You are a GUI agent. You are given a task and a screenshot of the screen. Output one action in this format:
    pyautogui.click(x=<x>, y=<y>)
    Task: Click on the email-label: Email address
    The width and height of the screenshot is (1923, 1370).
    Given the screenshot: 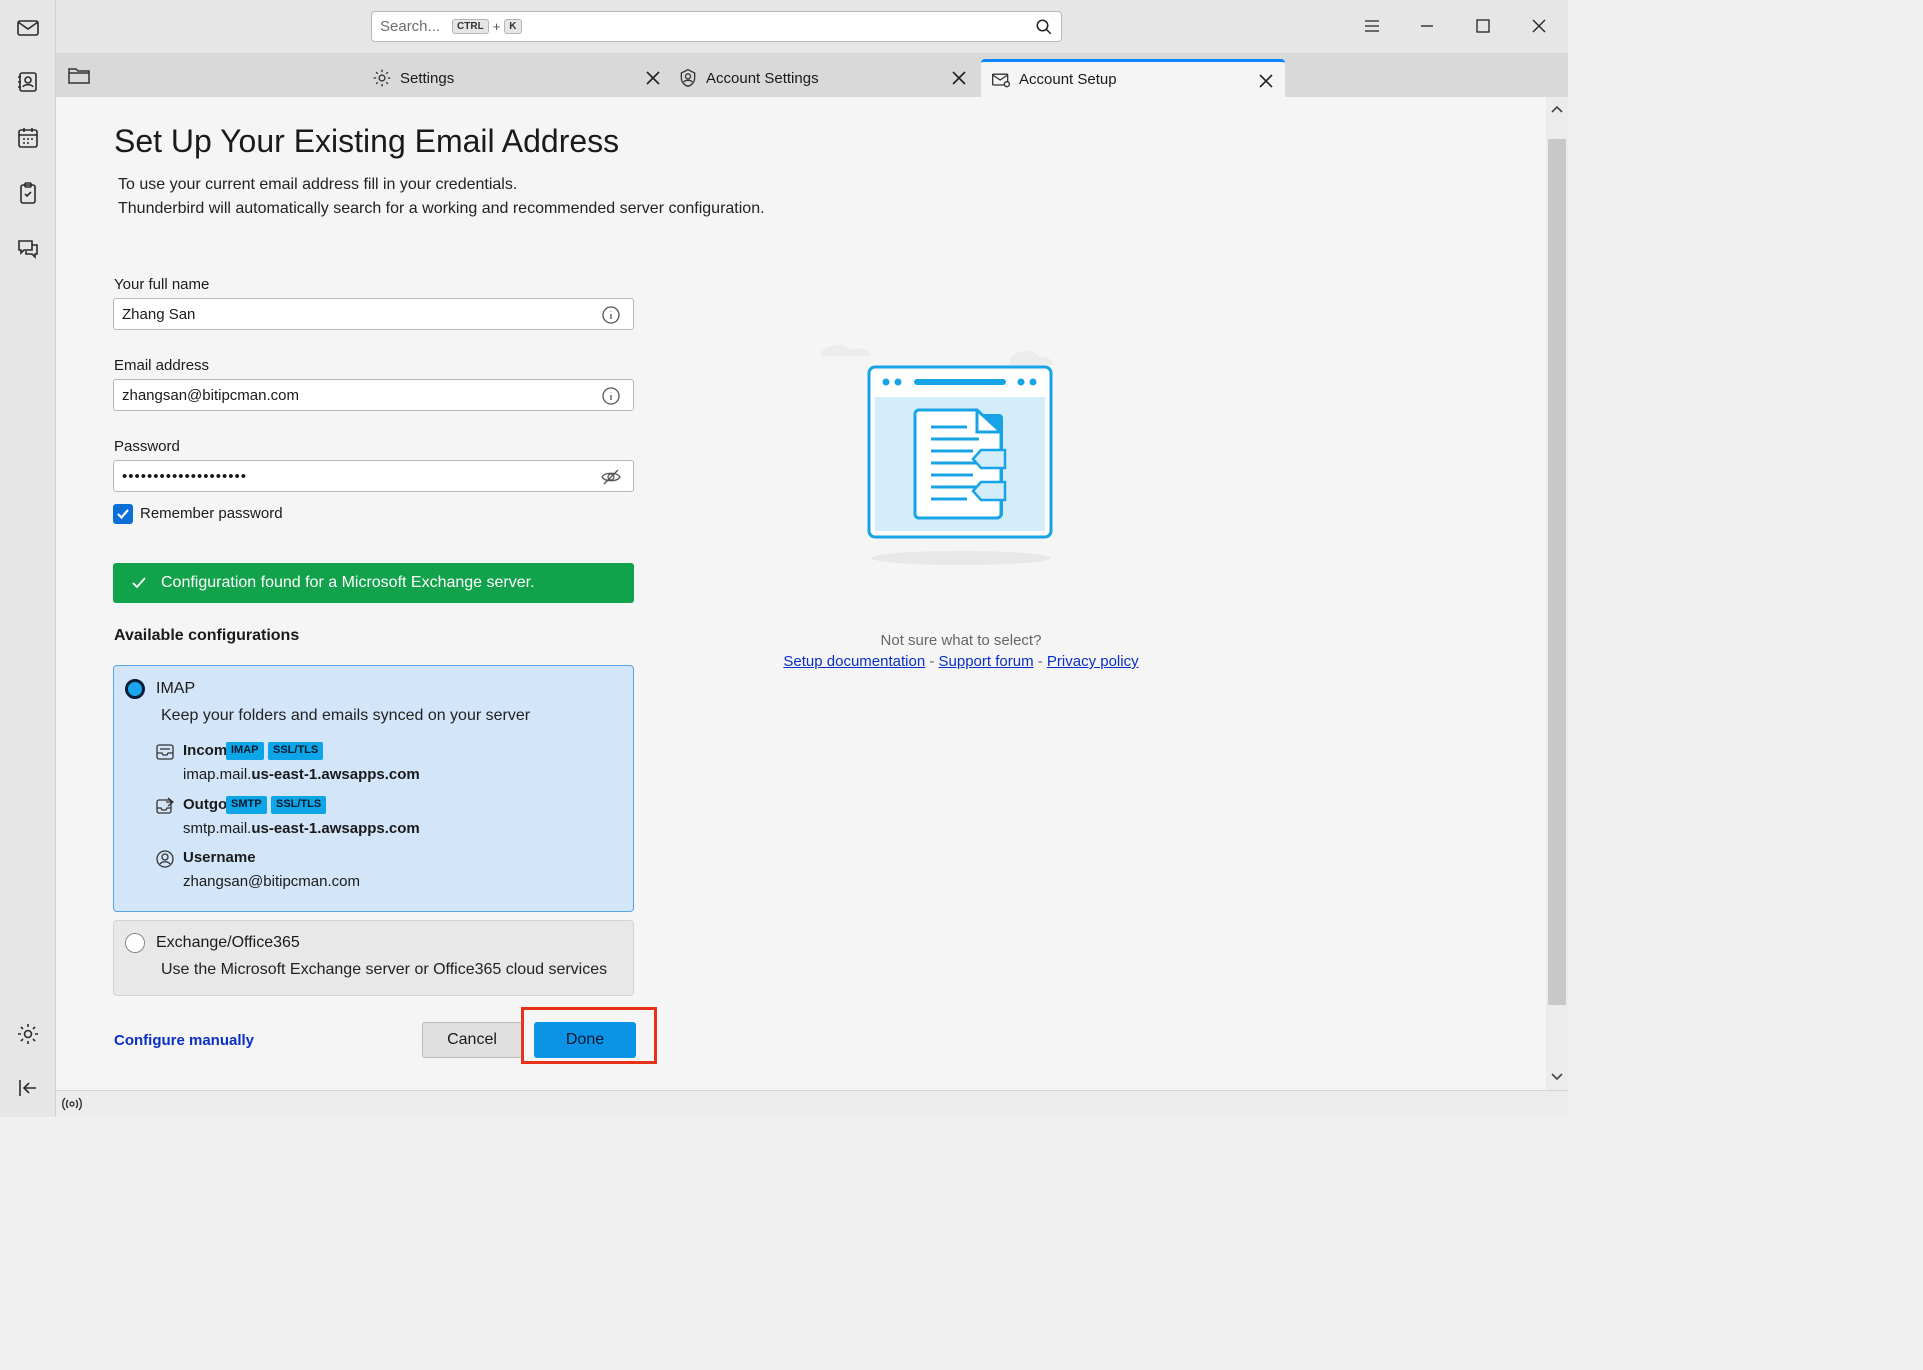 What is the action you would take?
    pyautogui.click(x=162, y=365)
    